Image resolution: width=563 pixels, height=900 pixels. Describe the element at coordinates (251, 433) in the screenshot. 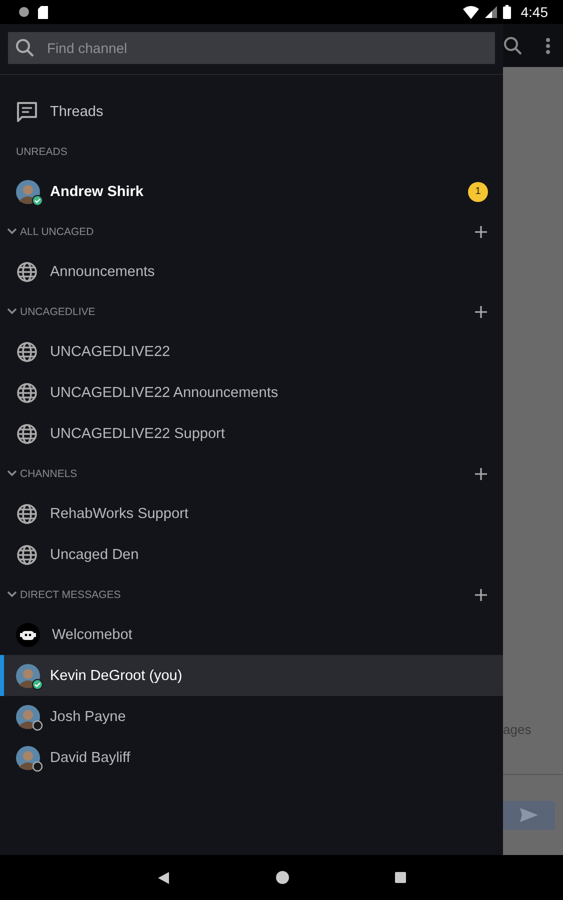

I see `channel-item: UNCAGEDLIVE22 Support` at that location.